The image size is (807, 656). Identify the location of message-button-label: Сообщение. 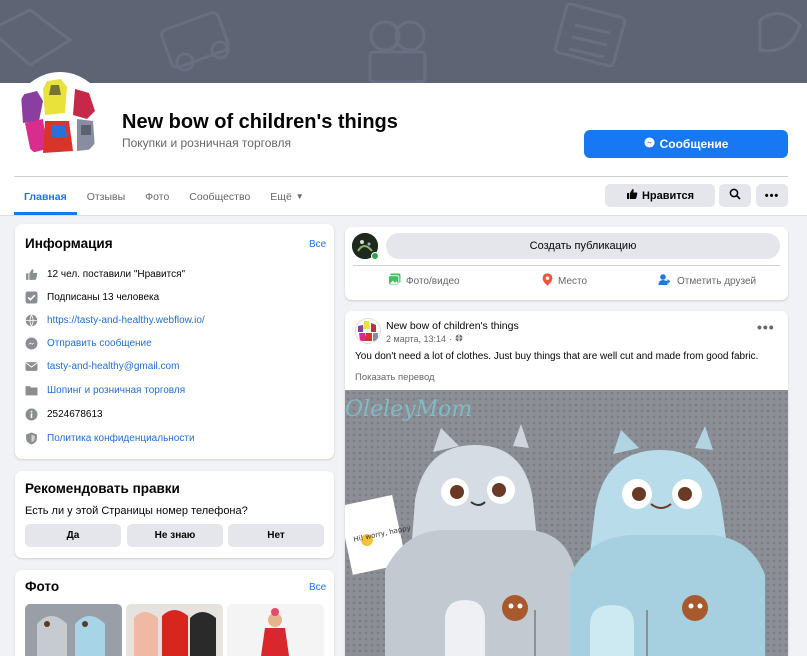
(694, 144).